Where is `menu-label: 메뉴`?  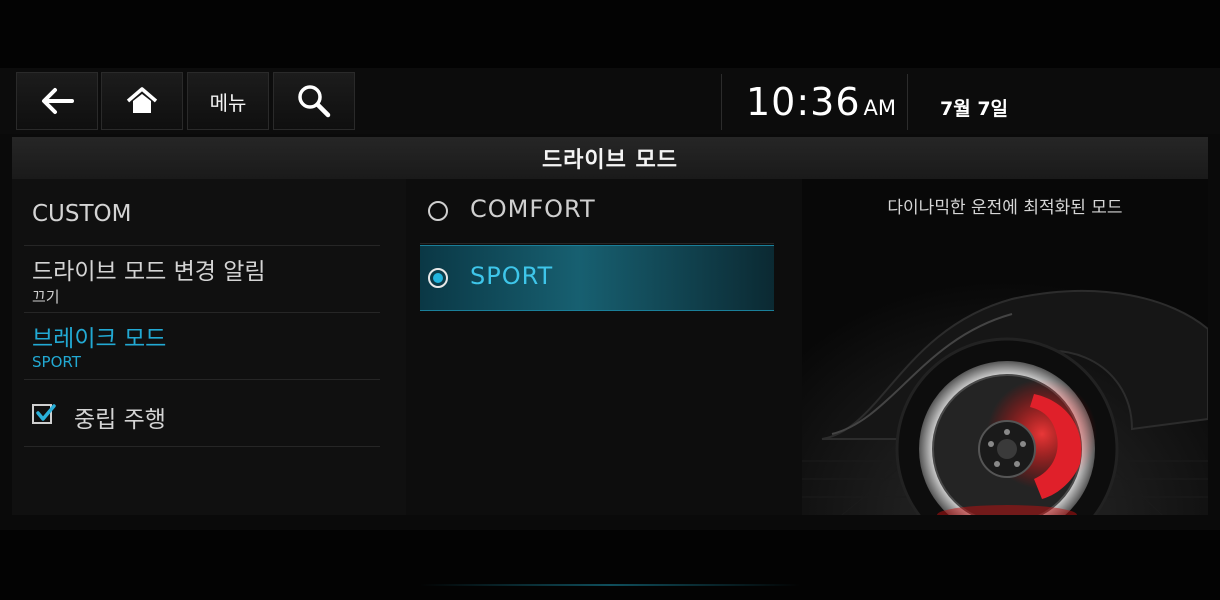 menu-label: 메뉴 is located at coordinates (228, 102).